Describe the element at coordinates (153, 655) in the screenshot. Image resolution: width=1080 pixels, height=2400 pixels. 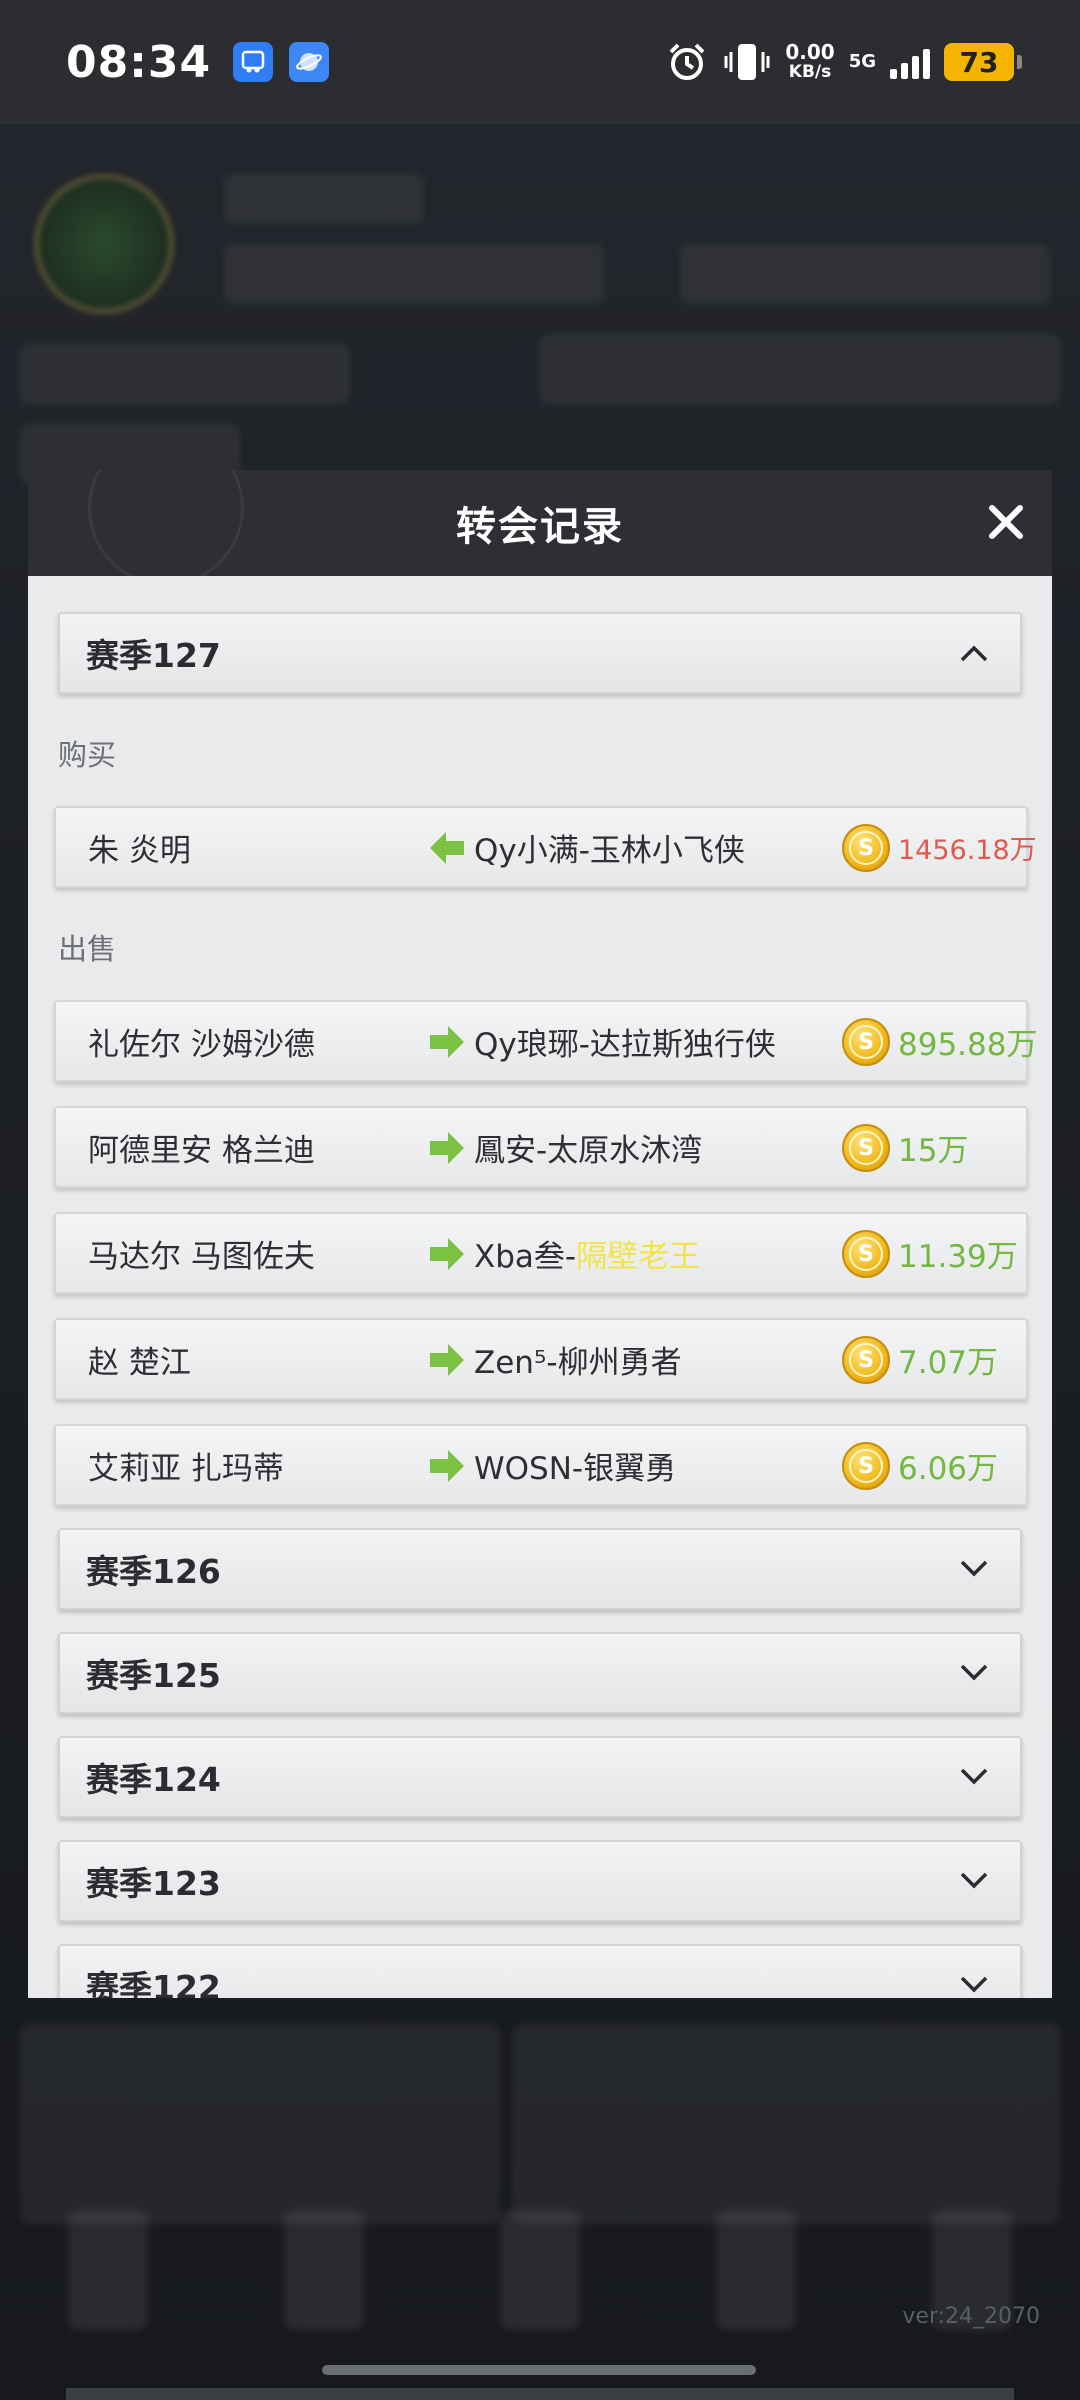
I see `season-label: 赛季127` at that location.